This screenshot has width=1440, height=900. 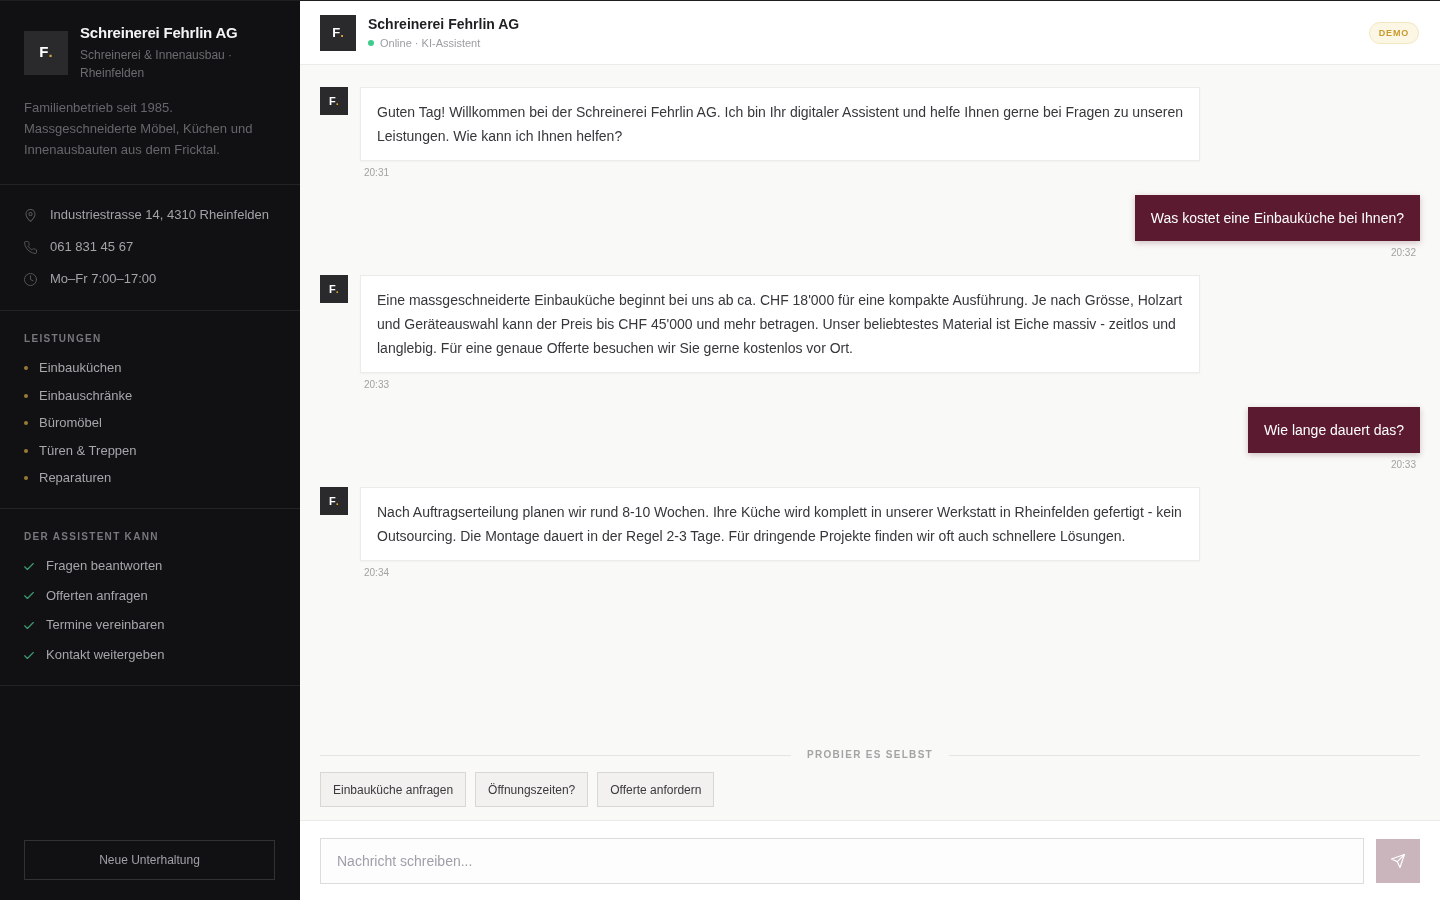 What do you see at coordinates (159, 215) in the screenshot?
I see `contact-text: Industriestrasse 14, 4310 Rheinfelden` at bounding box center [159, 215].